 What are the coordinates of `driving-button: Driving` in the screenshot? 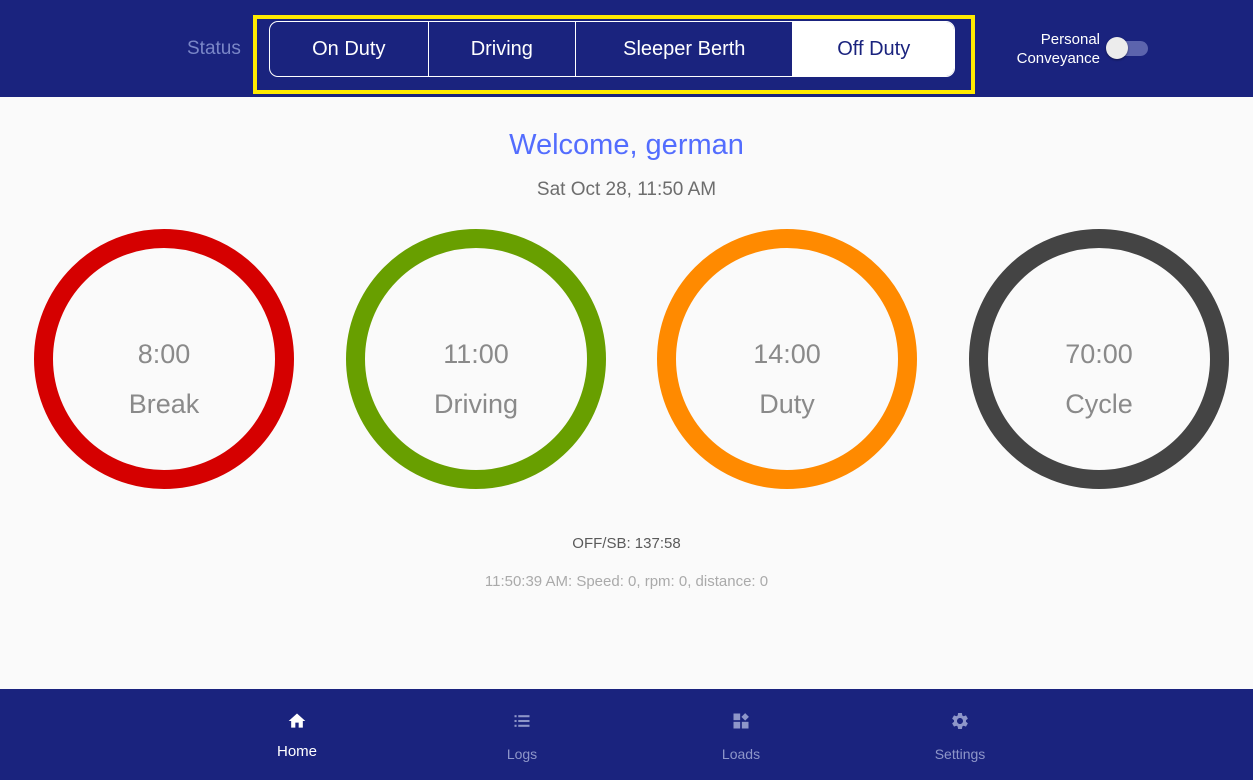 It's located at (501, 49).